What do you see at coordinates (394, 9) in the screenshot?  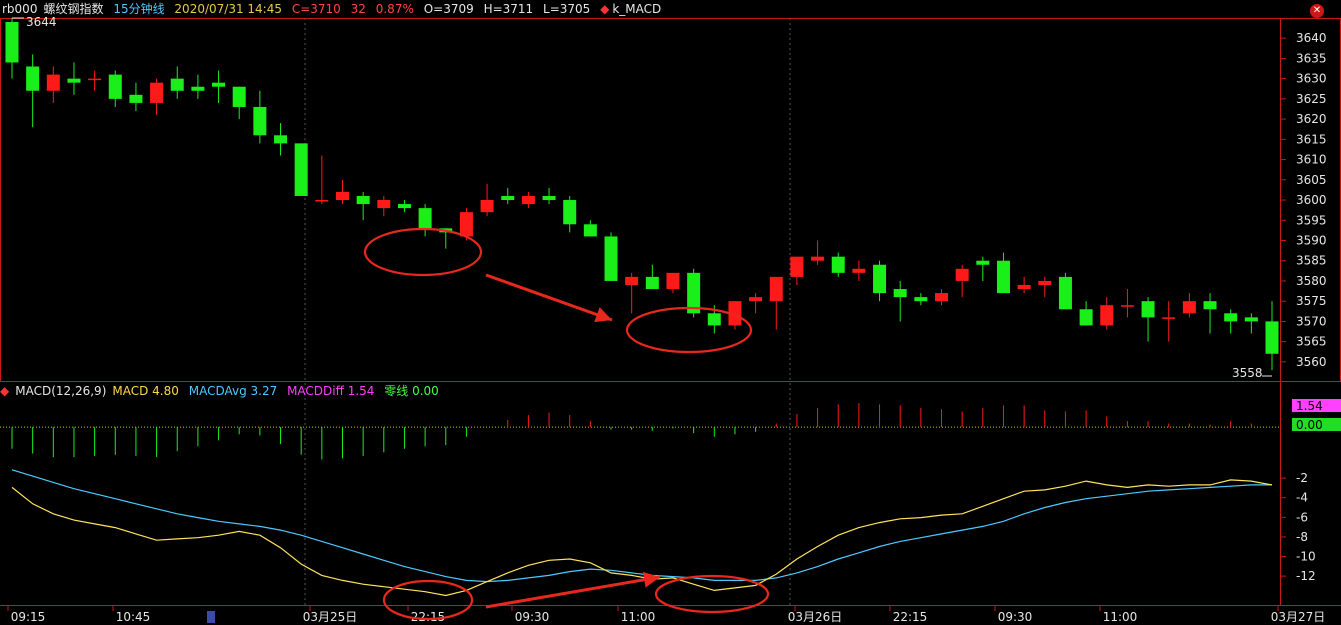 I see `change-pct: 0.87%` at bounding box center [394, 9].